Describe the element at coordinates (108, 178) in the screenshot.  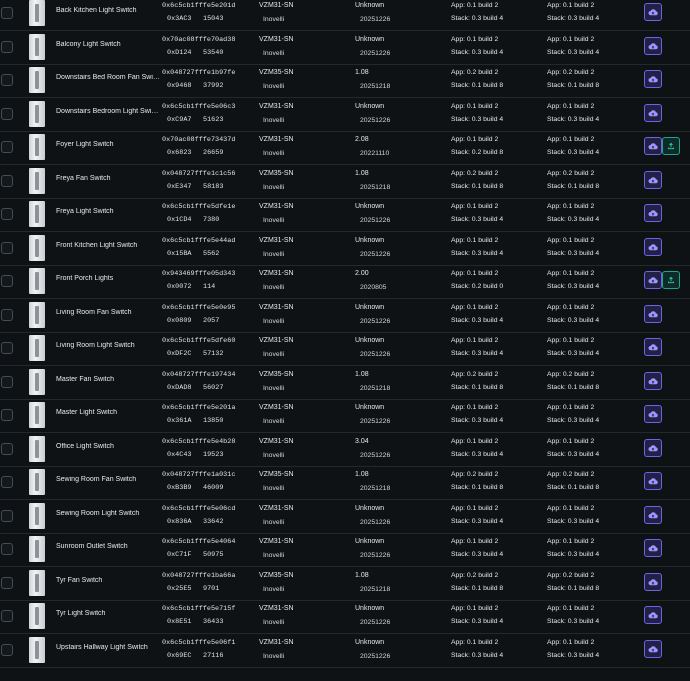
I see `device-name: Freya Fan Switch` at that location.